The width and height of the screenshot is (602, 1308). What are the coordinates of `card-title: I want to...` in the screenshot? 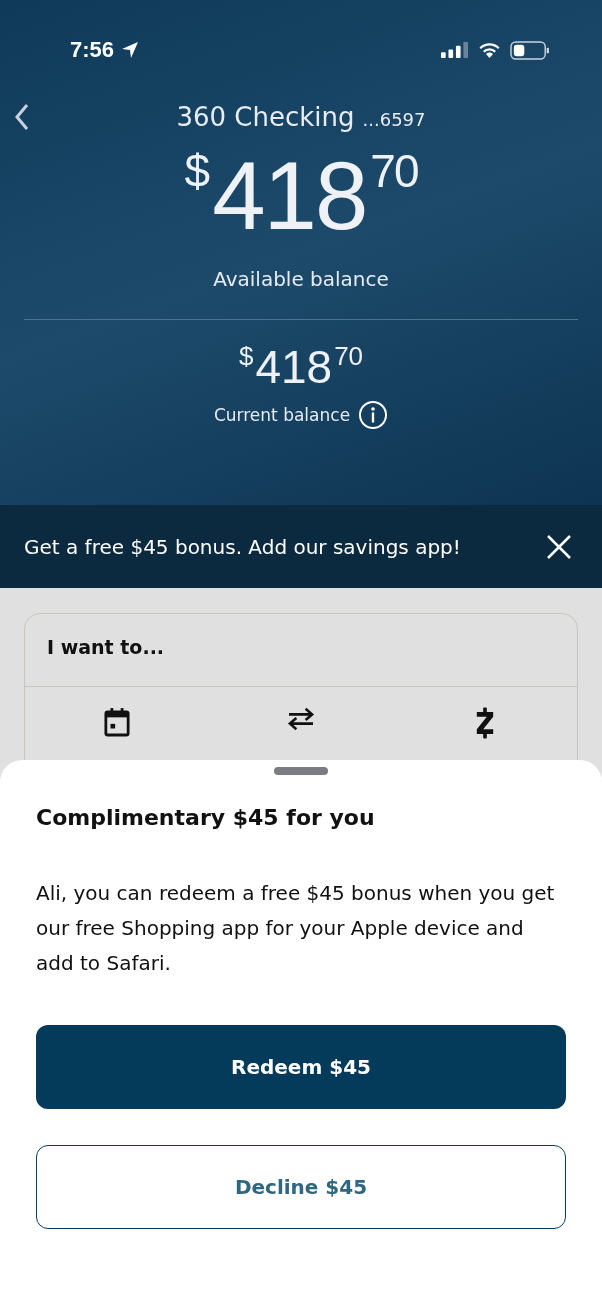 It's located at (301, 650).